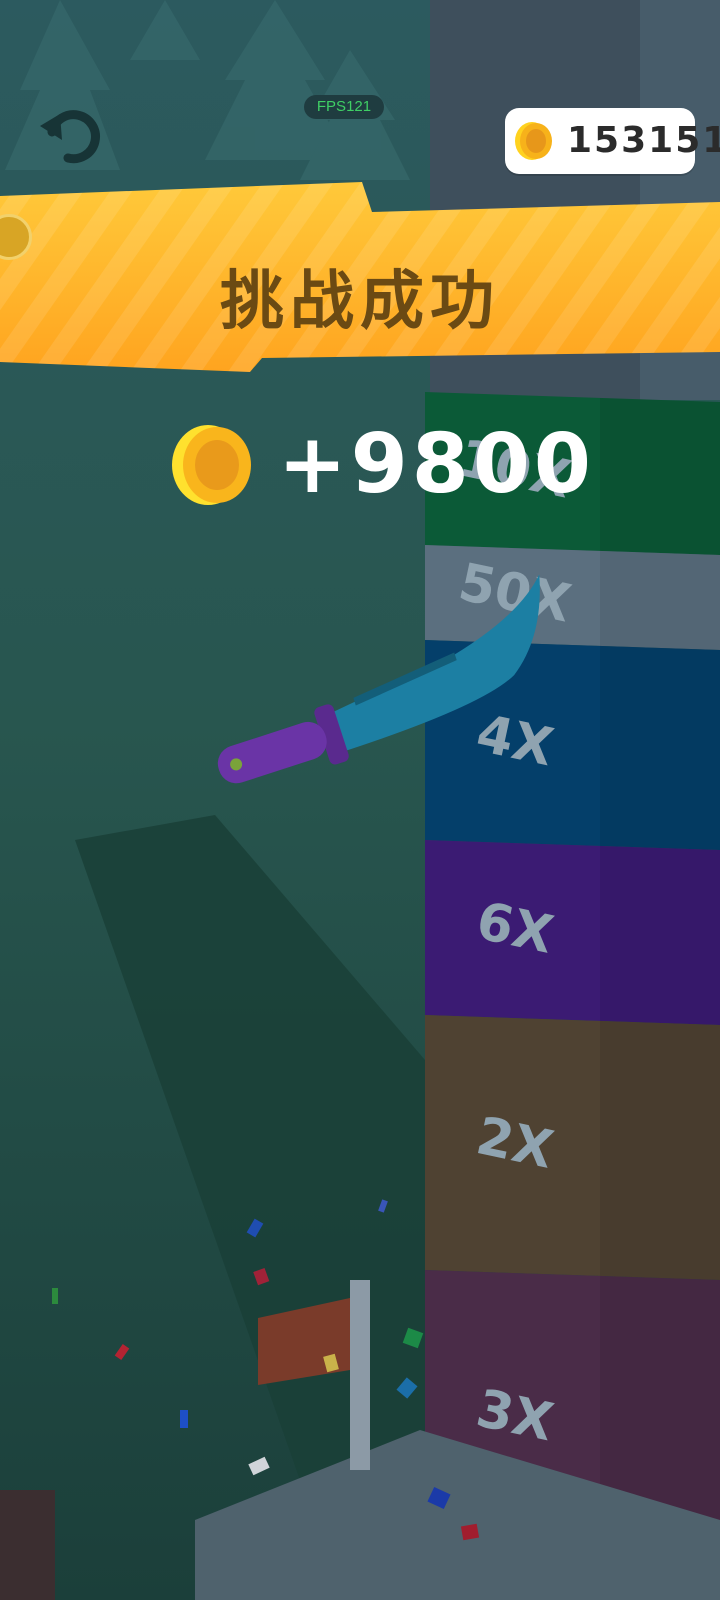 The height and width of the screenshot is (1600, 720). Describe the element at coordinates (360, 302) in the screenshot. I see `result-title: 挑战成功` at that location.